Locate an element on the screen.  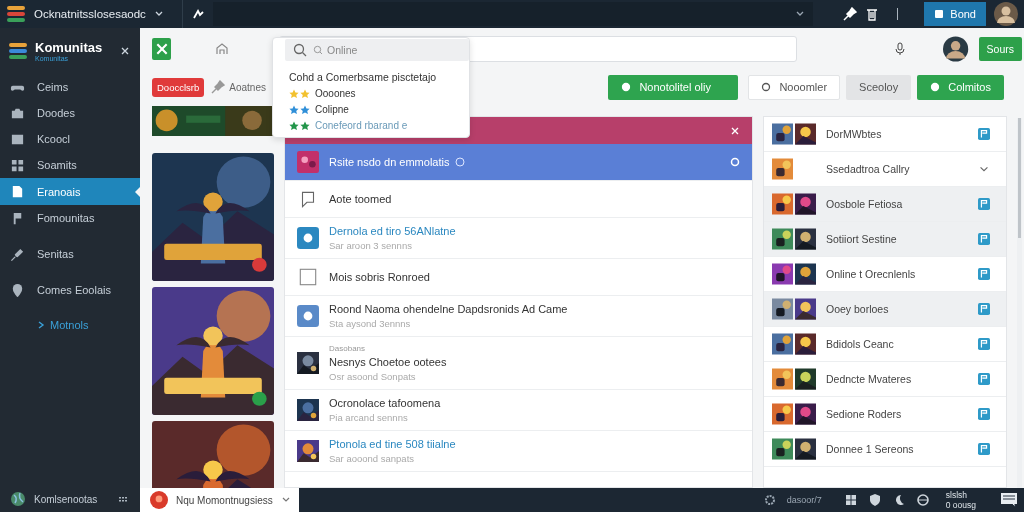
pin-label: Aoatnes is located at coordinates (247, 87).